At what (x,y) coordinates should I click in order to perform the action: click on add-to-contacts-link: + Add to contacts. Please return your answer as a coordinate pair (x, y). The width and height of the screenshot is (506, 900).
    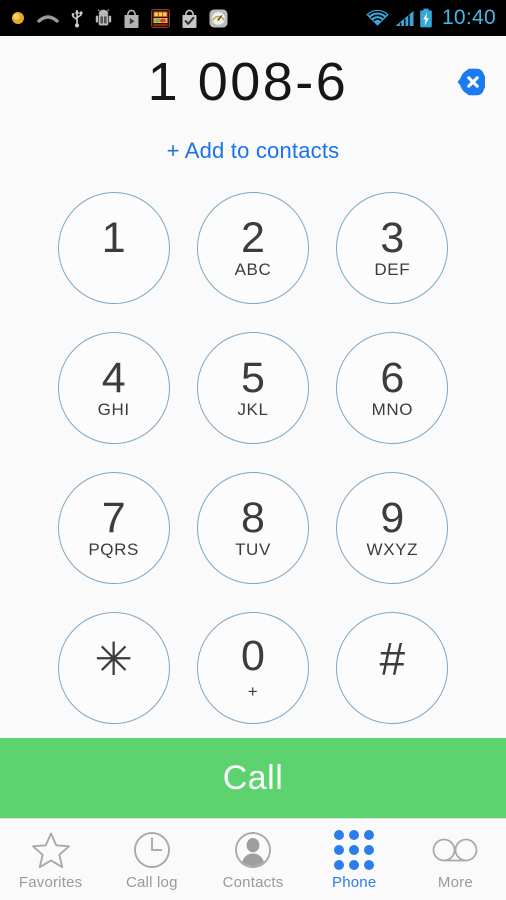
    Looking at the image, I should click on (253, 151).